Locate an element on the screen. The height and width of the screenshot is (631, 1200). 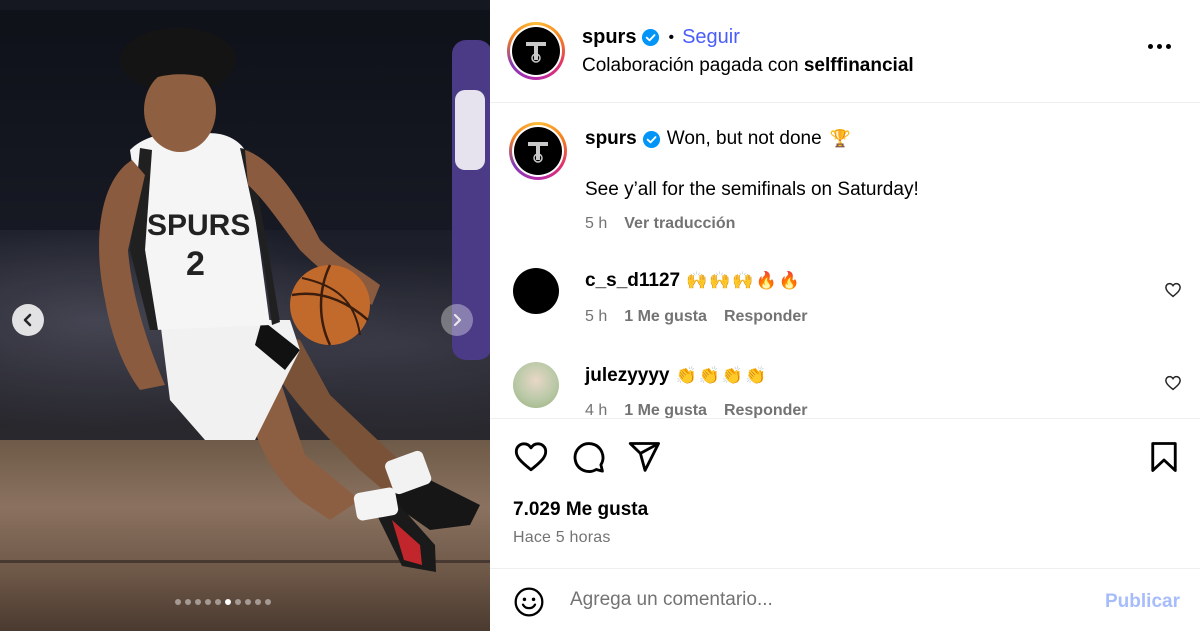
comment-line: julezyyyy 👏👏👏👏 is located at coordinates (676, 376).